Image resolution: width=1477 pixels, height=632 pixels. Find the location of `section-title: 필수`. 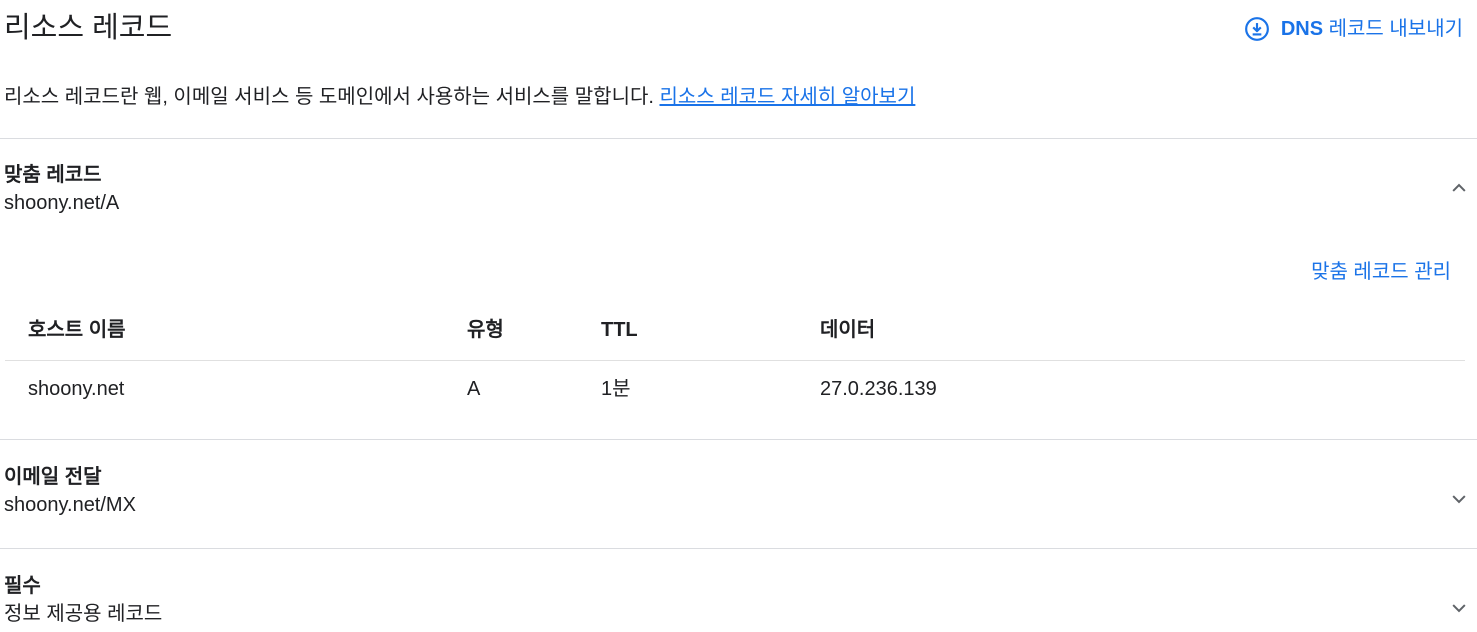

section-title: 필수 is located at coordinates (22, 586).